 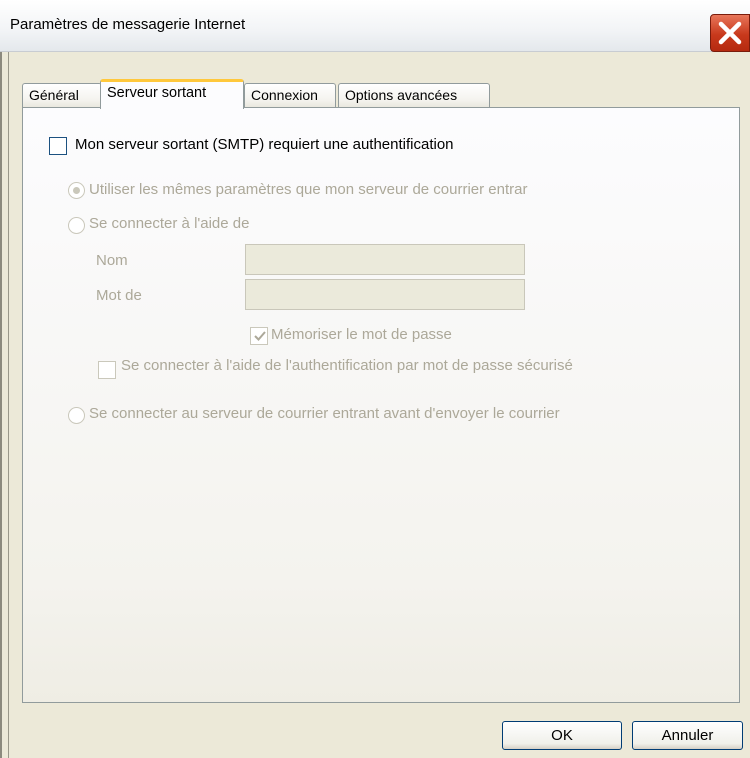 What do you see at coordinates (290, 95) in the screenshot?
I see `tab-connexion: Connexion` at bounding box center [290, 95].